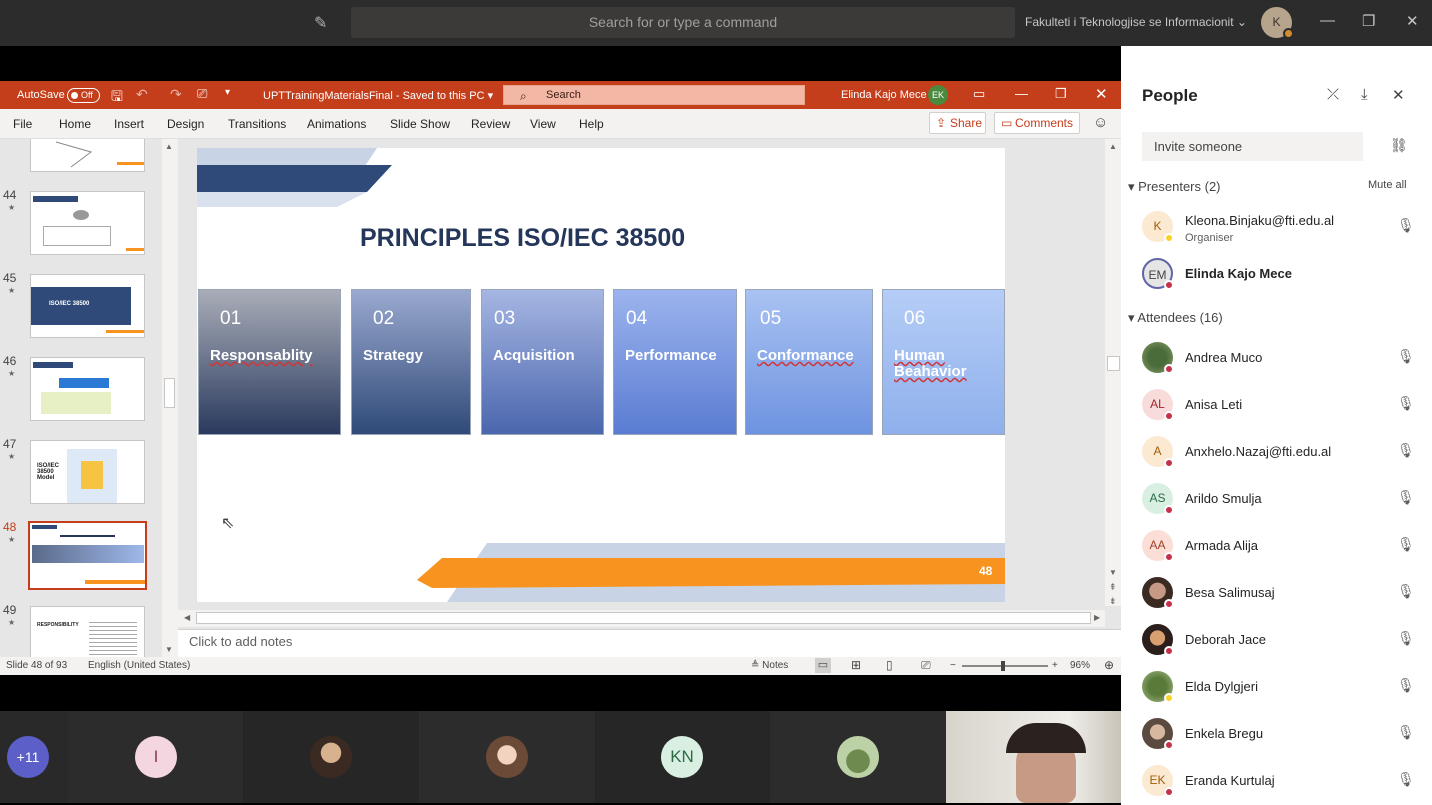 The height and width of the screenshot is (805, 1432). What do you see at coordinates (856, 665) in the screenshot?
I see `slide-sorter-icon: ⊞` at bounding box center [856, 665].